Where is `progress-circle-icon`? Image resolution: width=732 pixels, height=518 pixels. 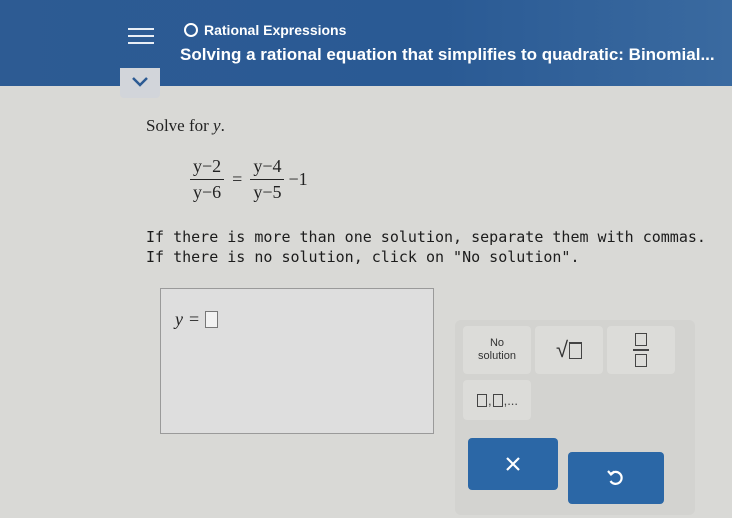 progress-circle-icon is located at coordinates (191, 30).